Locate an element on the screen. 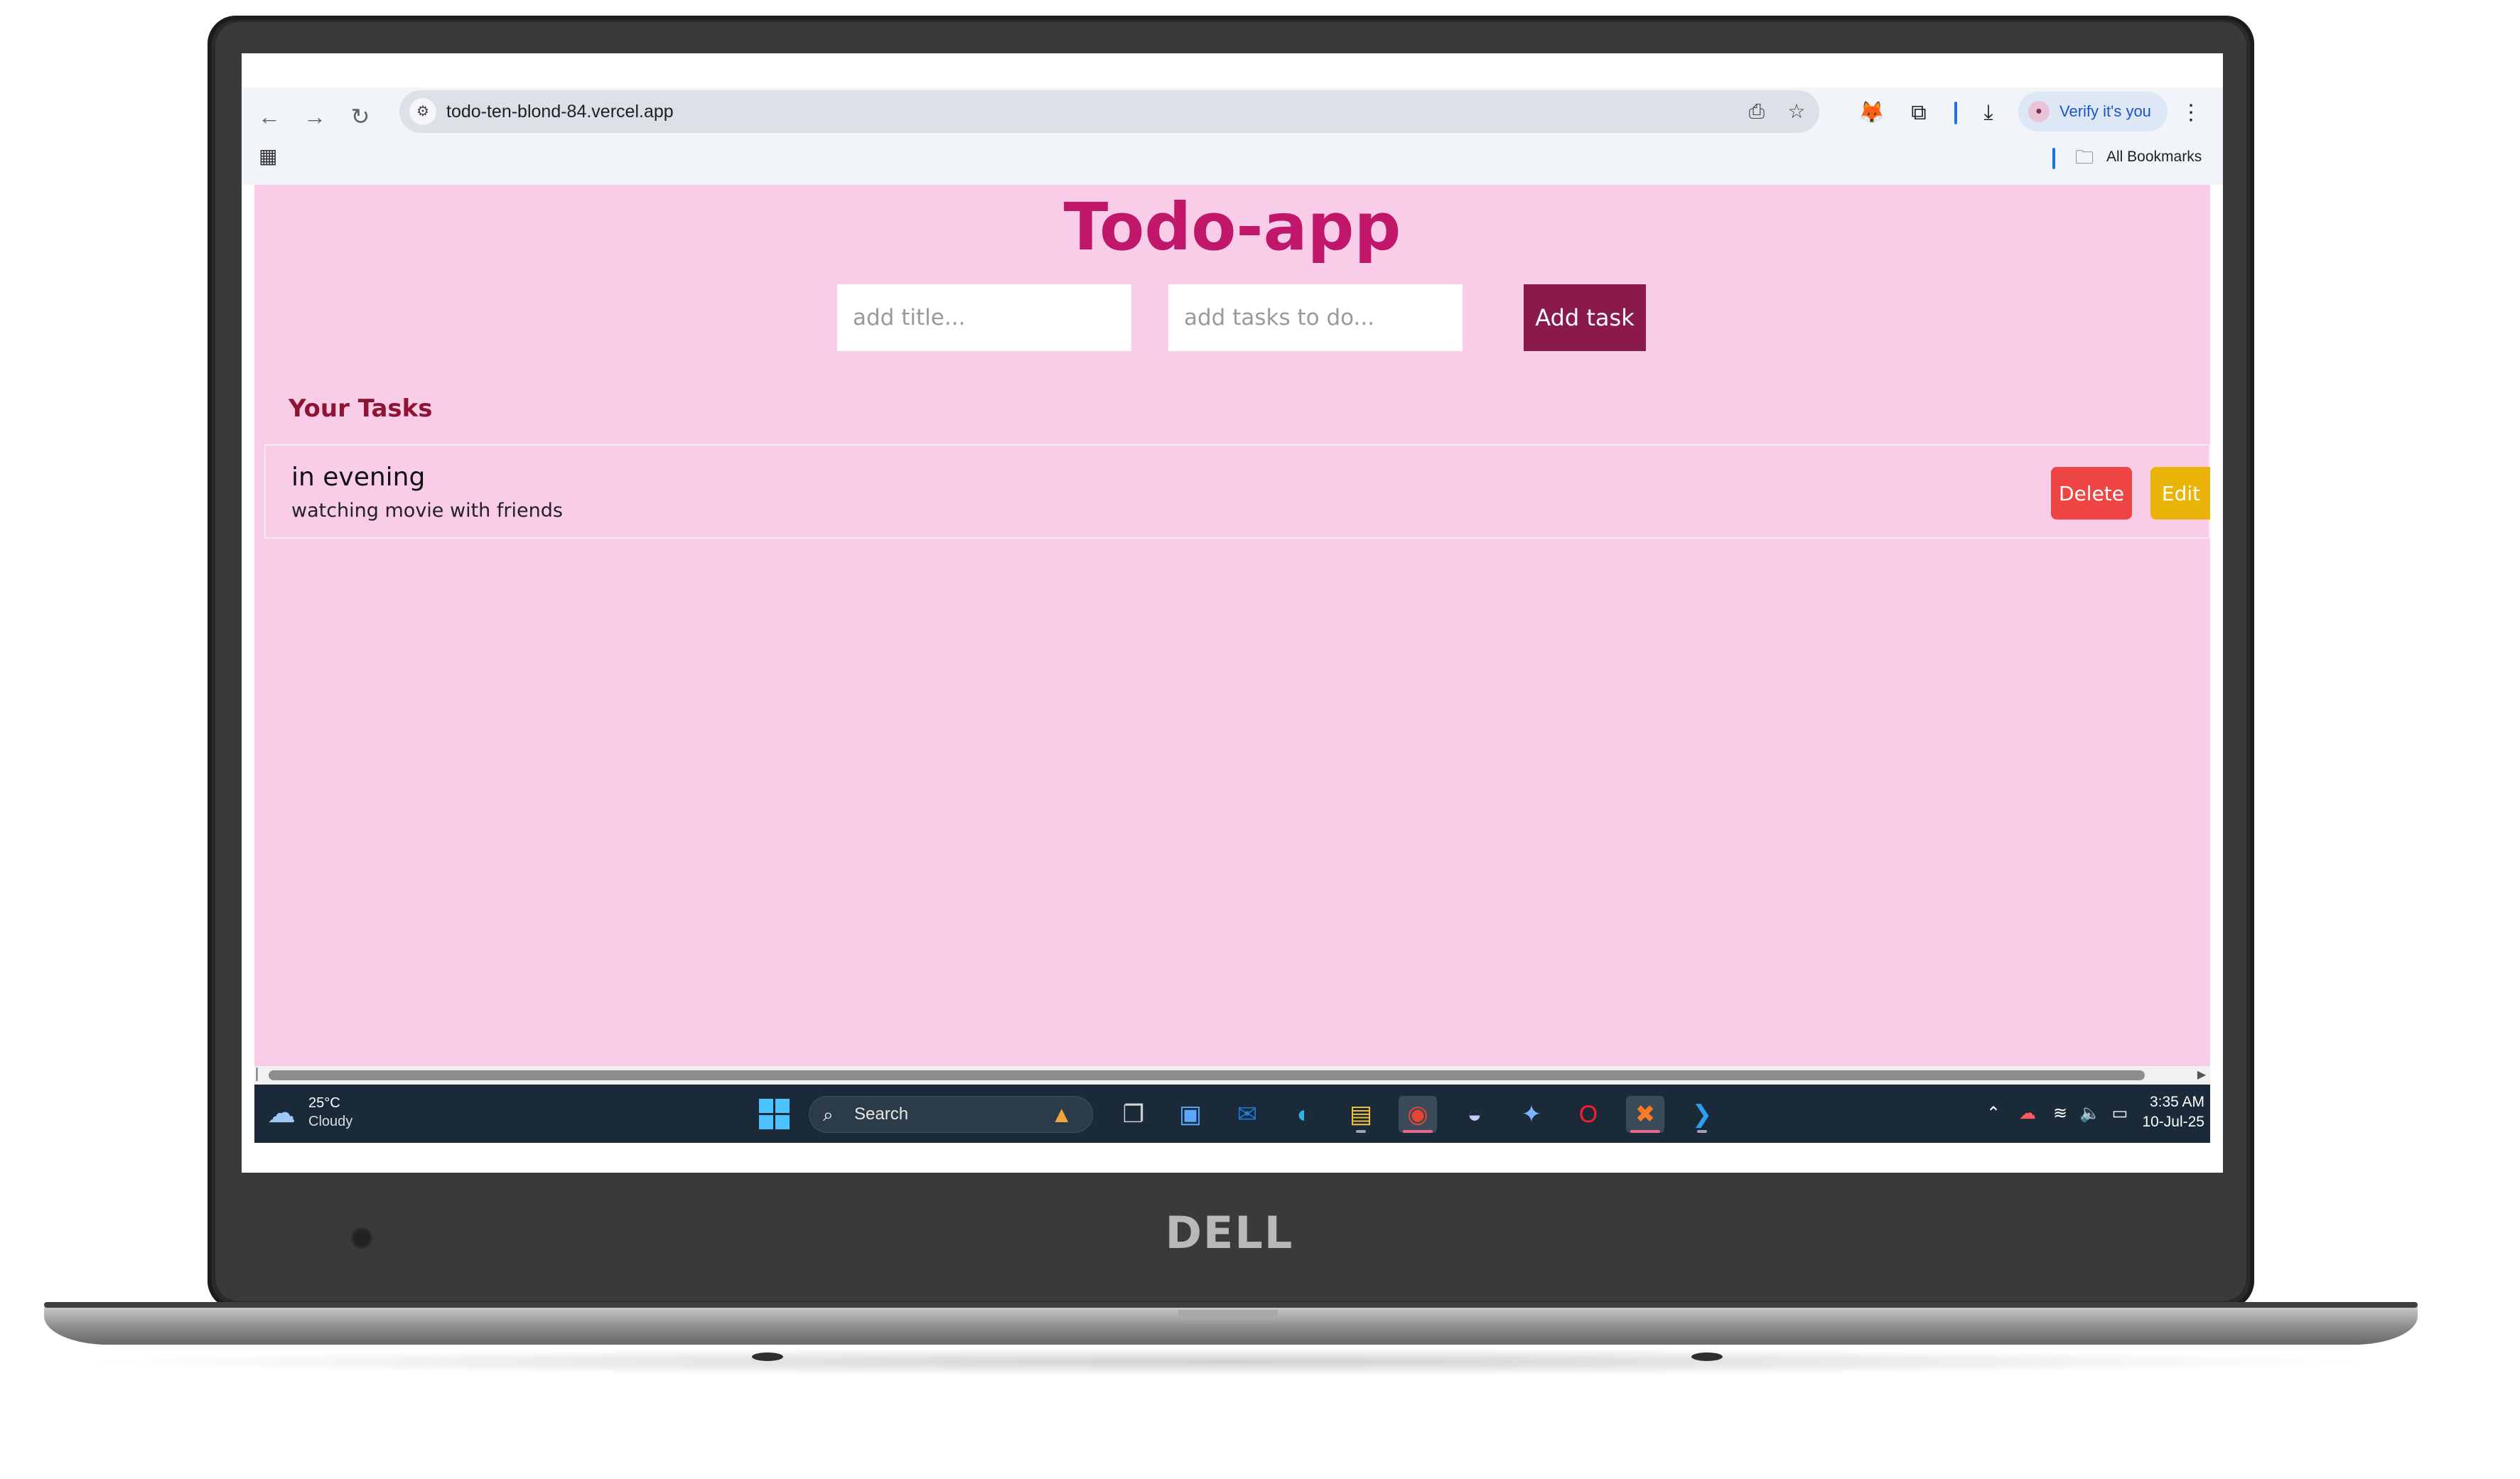  reload-icon: ↻ is located at coordinates (361, 116).